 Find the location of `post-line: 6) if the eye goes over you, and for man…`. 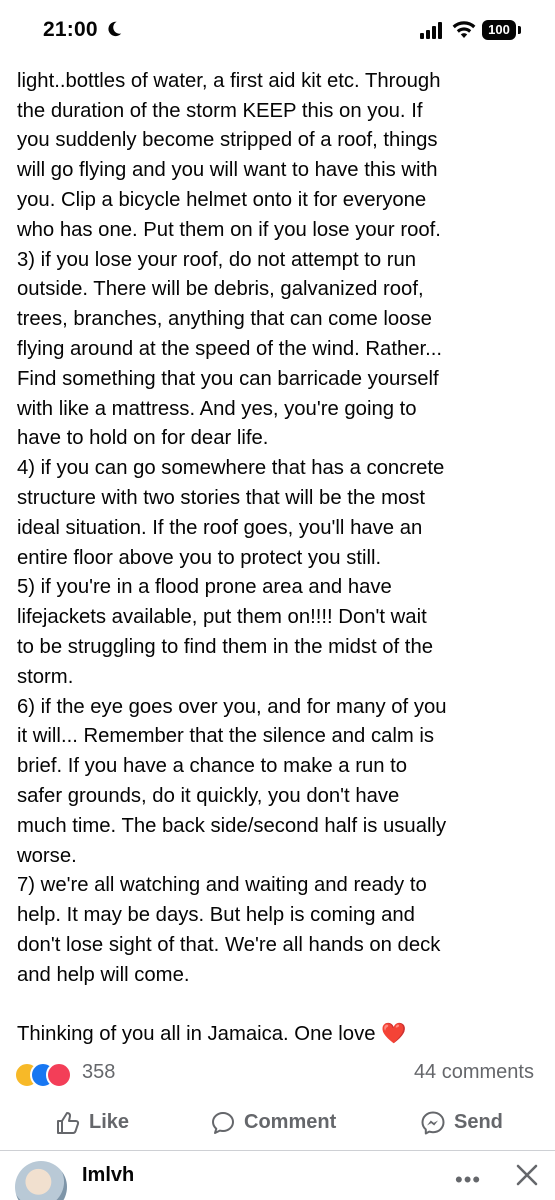

post-line: 6) if the eye goes over you, and for man… is located at coordinates (232, 706).